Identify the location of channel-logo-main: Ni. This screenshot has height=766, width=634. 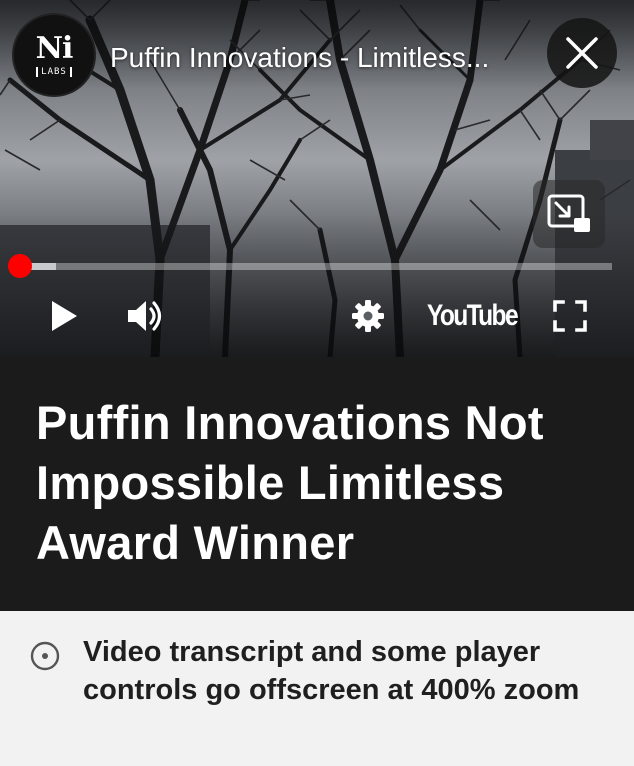
(54, 48).